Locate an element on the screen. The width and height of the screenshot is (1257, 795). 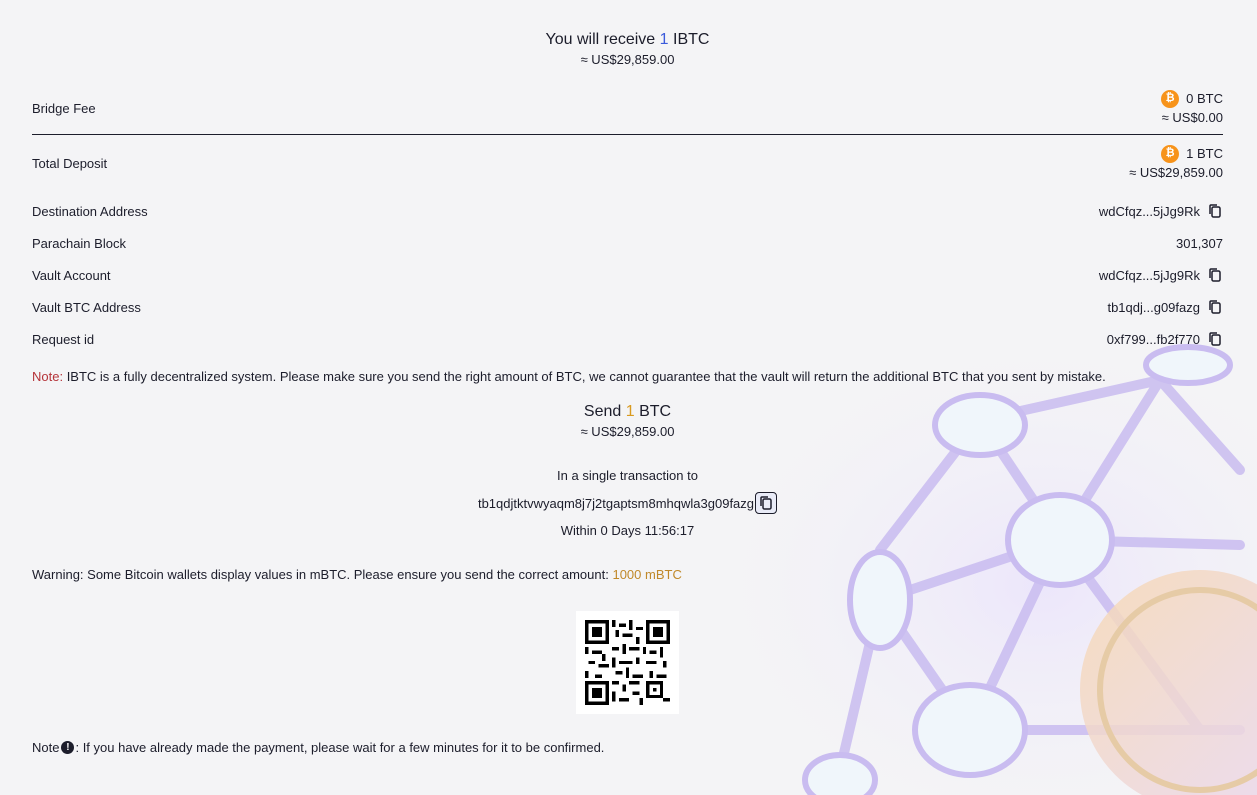
send-title: Send 1 BTC is located at coordinates (627, 412).